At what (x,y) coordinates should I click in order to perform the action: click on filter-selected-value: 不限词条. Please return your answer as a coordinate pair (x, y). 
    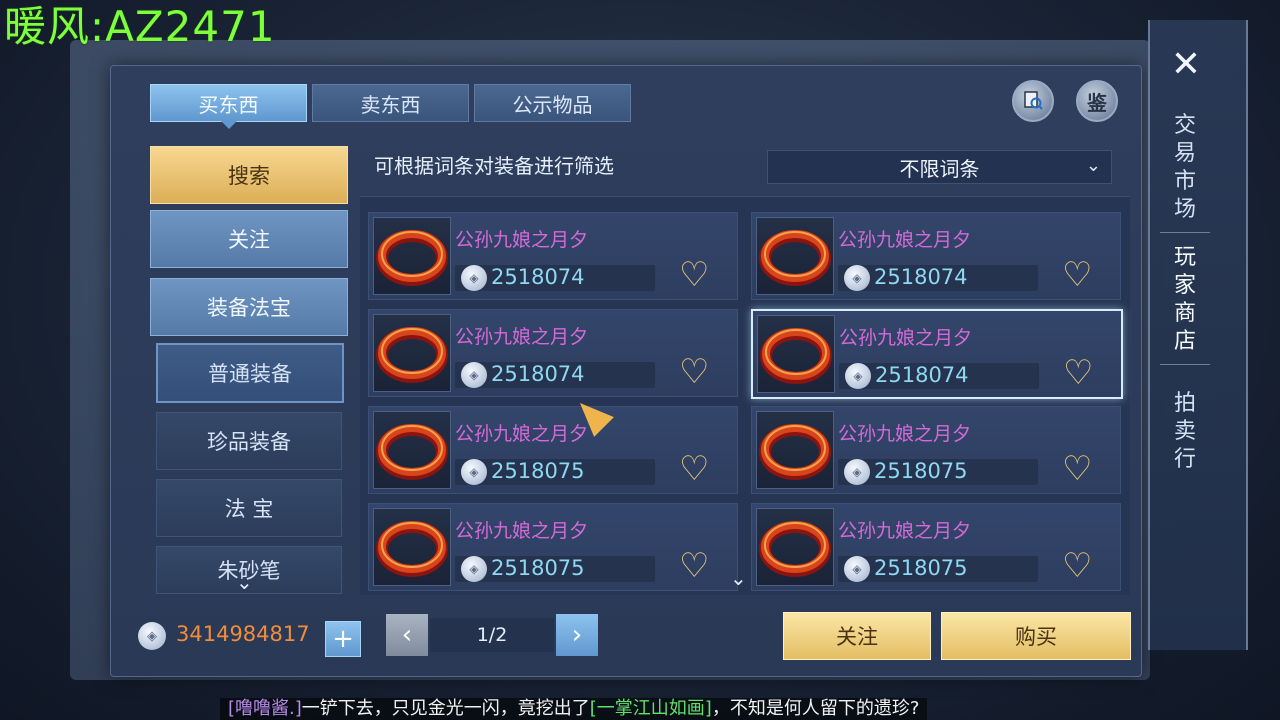
    Looking at the image, I should click on (939, 168).